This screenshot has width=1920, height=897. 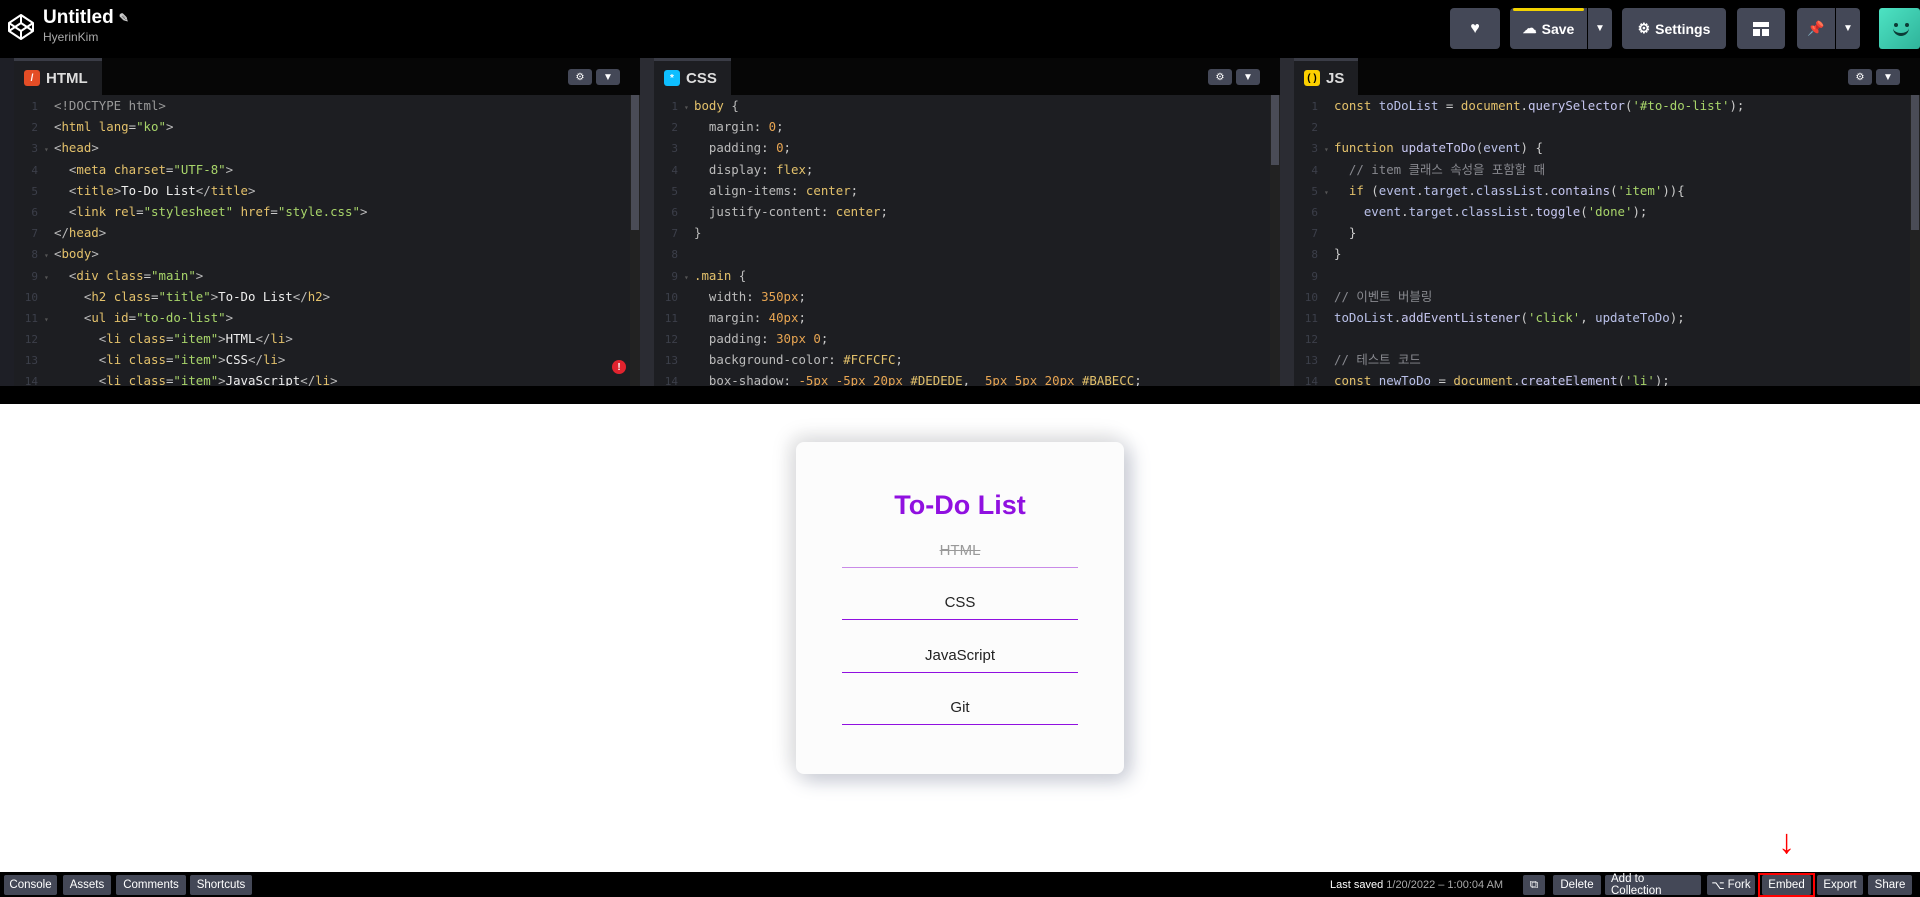 I want to click on export-button: Export, so click(x=1840, y=885).